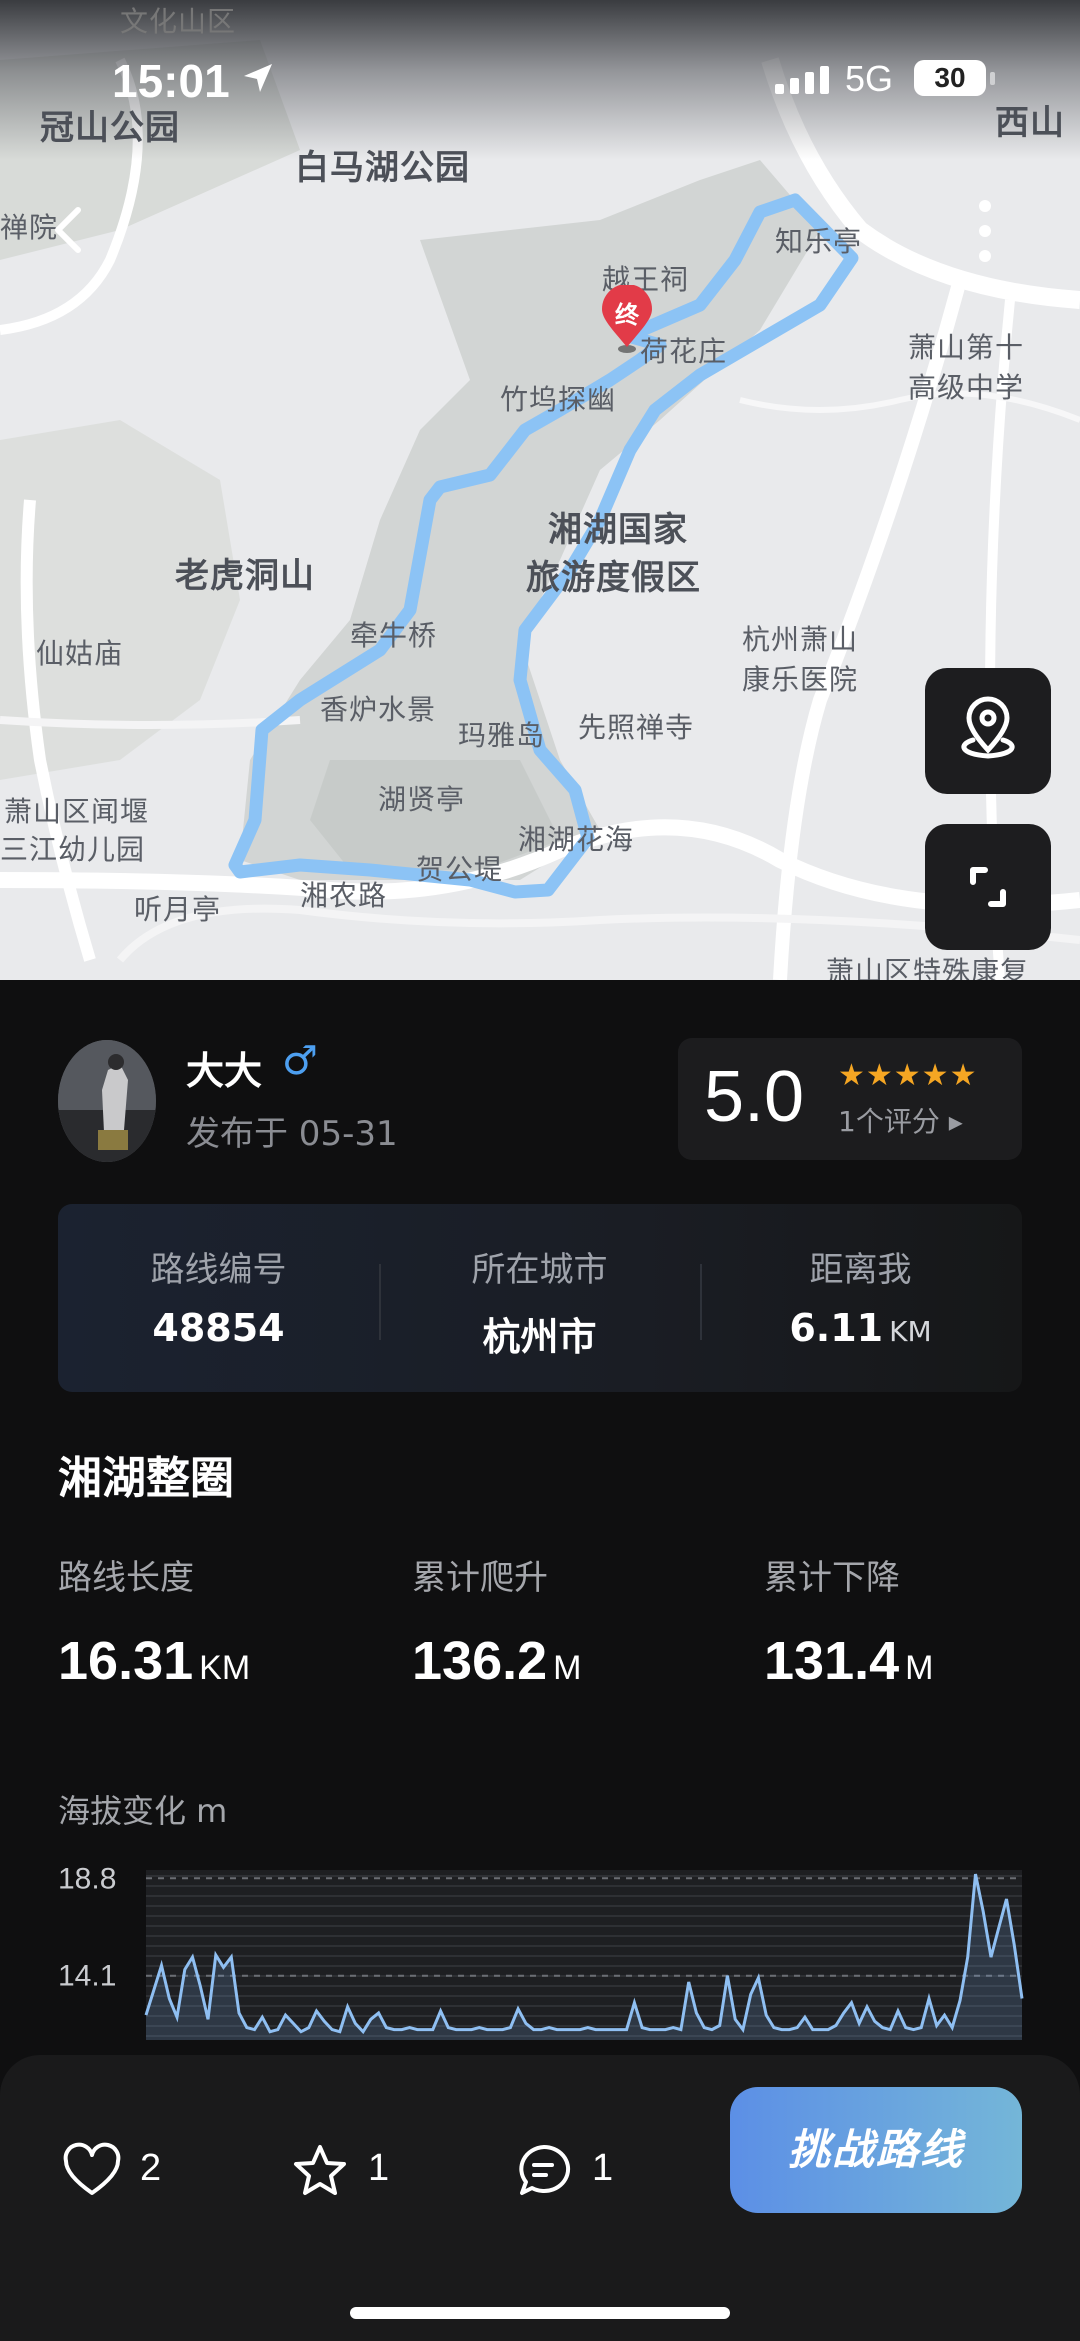 The image size is (1080, 2341). Describe the element at coordinates (378, 709) in the screenshot. I see `map-label-xianglu: 香炉水景` at that location.